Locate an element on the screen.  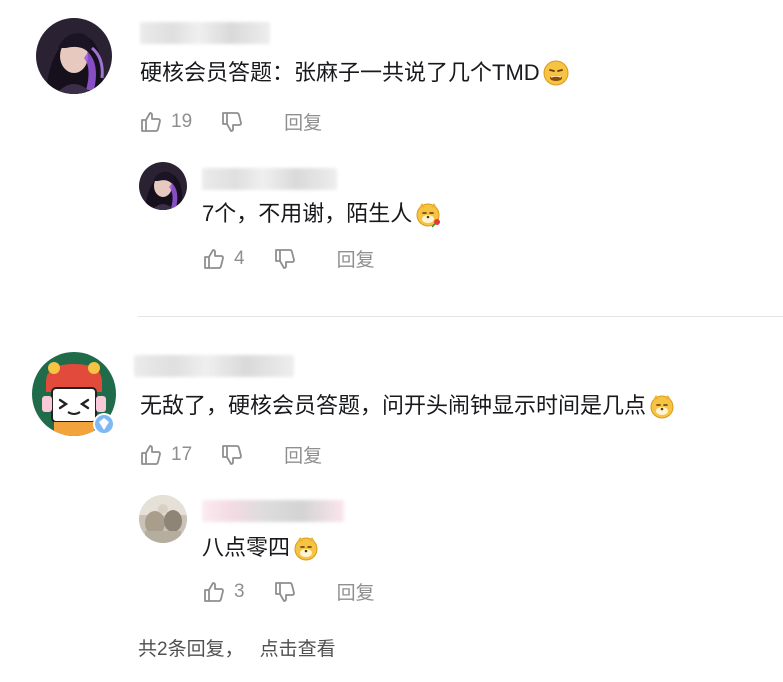
comment-actions: 19 回复 is located at coordinates (230, 121).